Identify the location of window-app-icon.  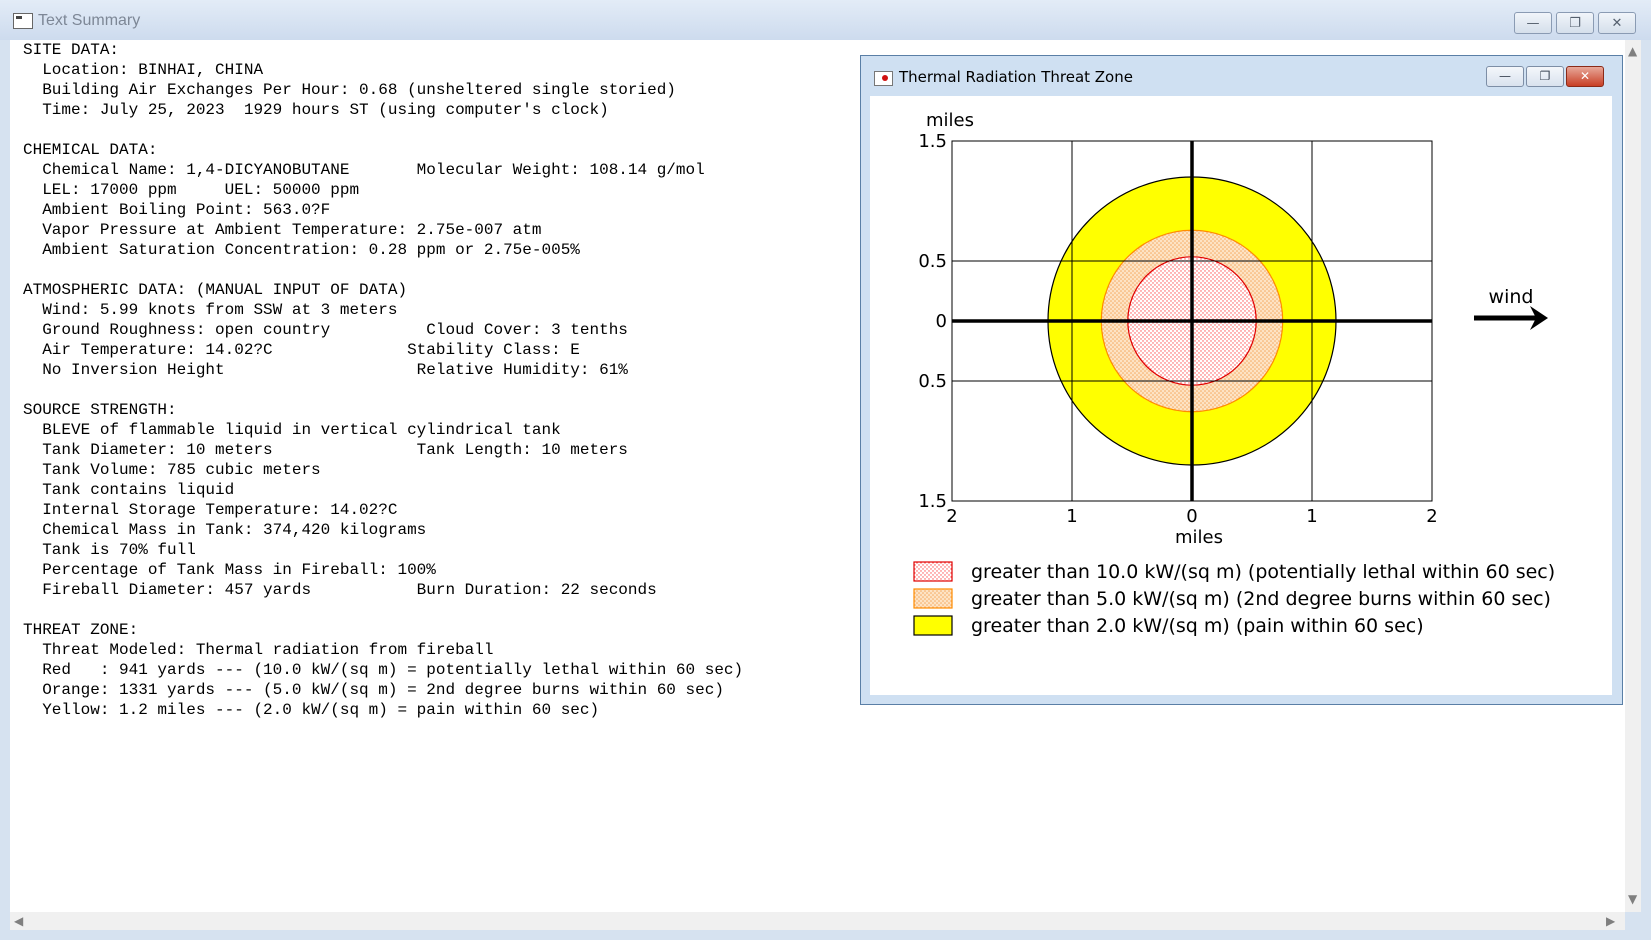
(23, 21).